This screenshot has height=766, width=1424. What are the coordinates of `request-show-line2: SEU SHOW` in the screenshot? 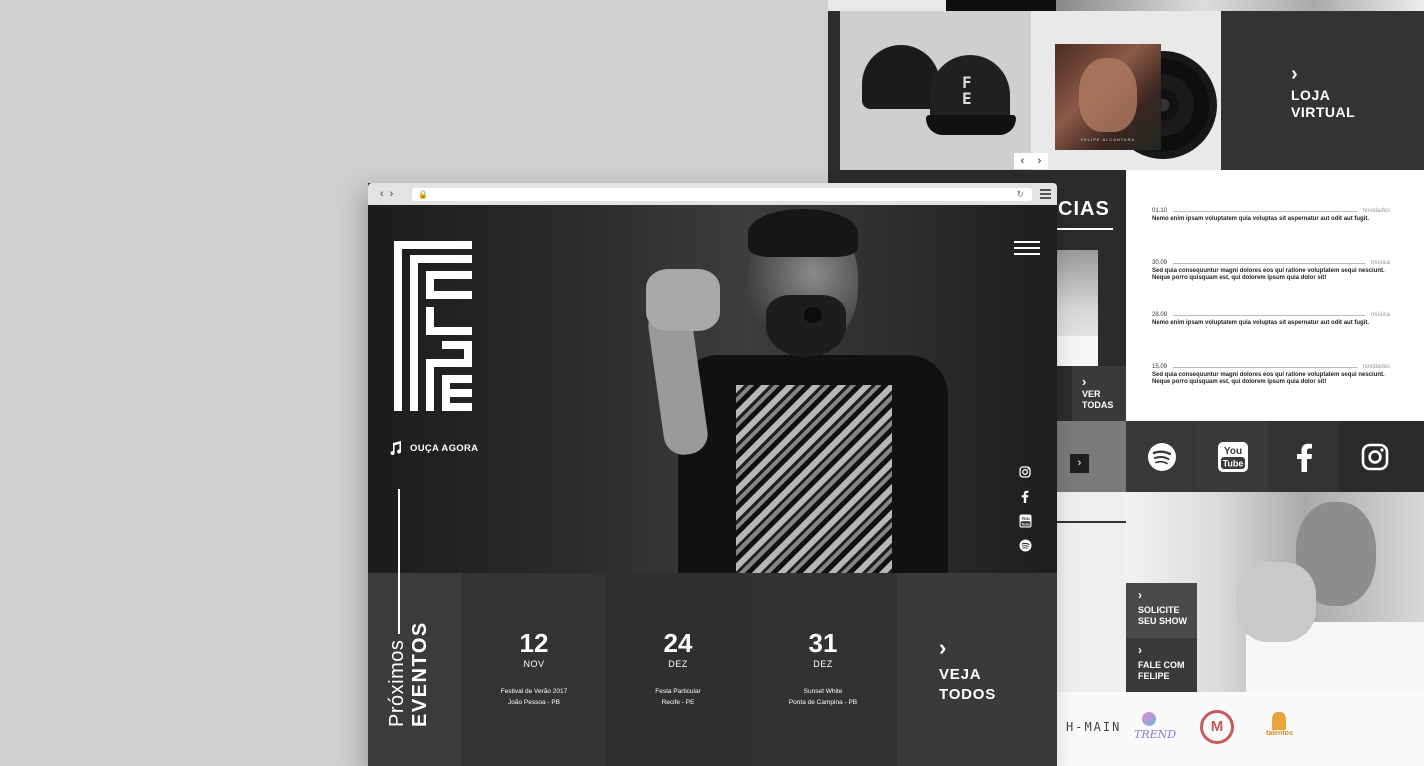 It's located at (1163, 621).